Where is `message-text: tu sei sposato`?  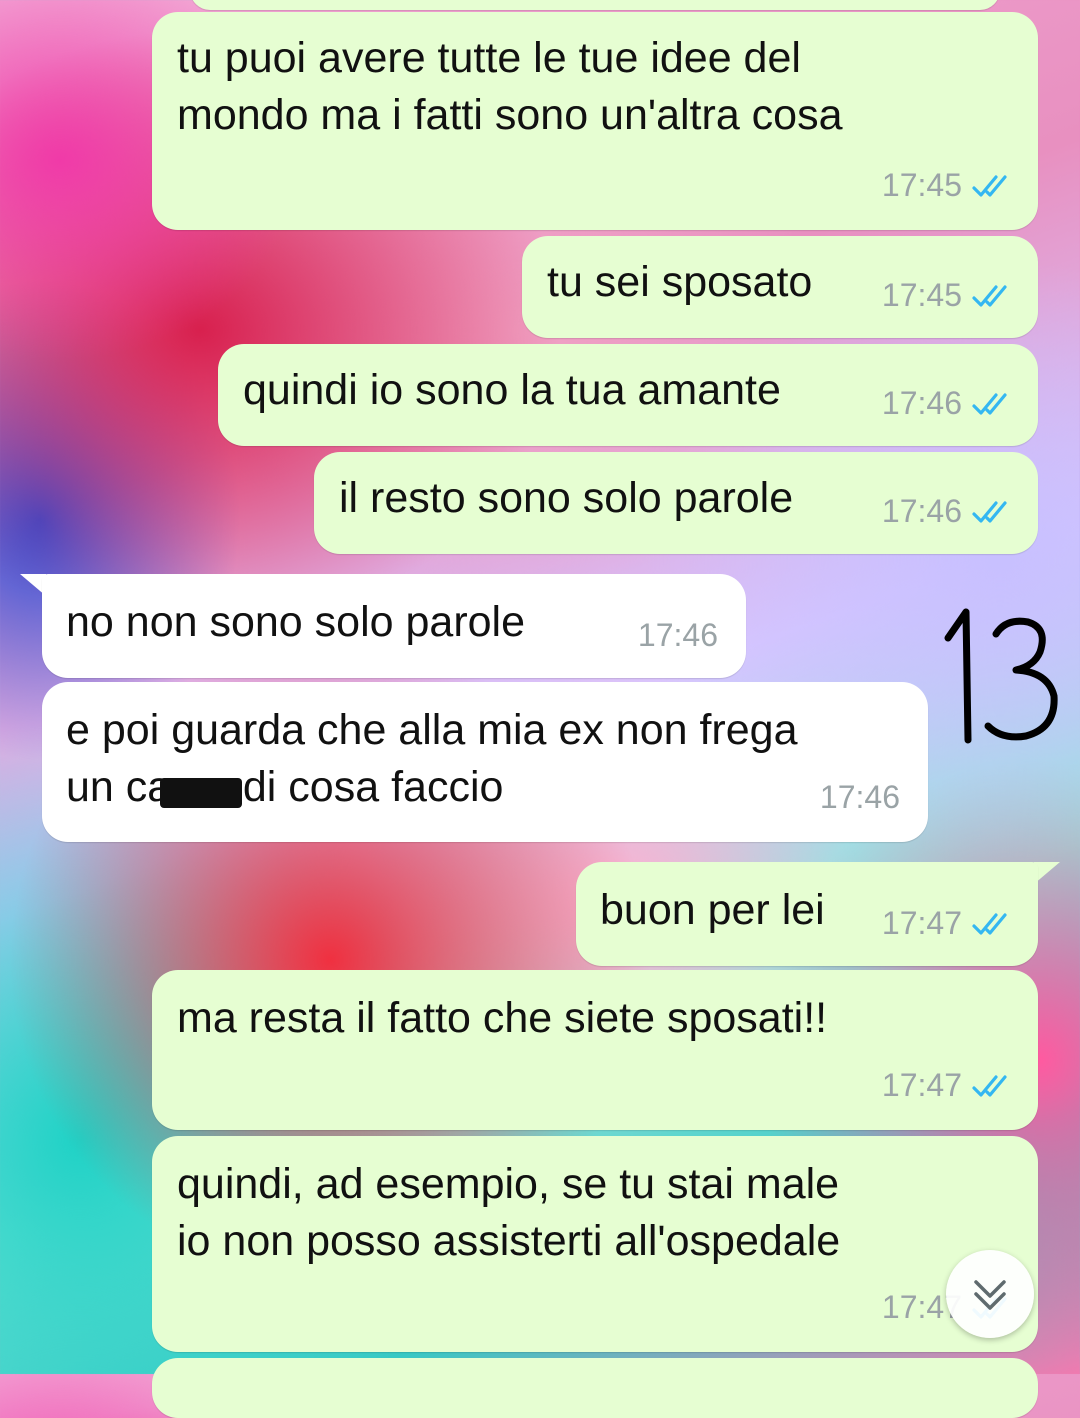
message-text: tu sei sposato is located at coordinates (680, 282).